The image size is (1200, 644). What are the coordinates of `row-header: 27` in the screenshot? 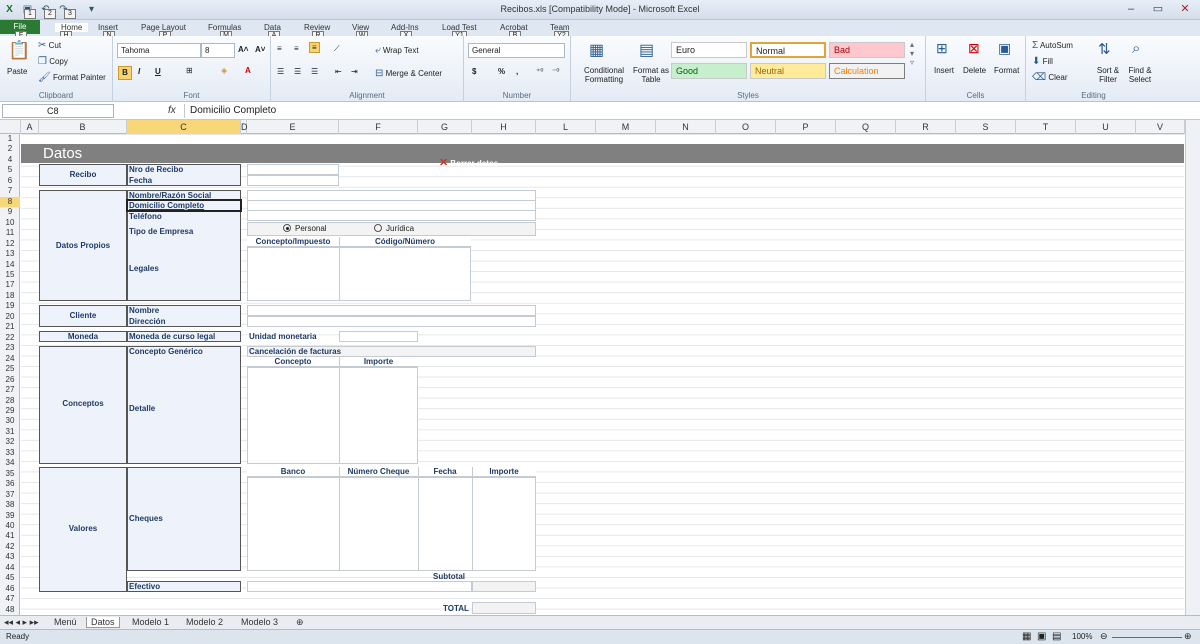 It's located at (10, 390).